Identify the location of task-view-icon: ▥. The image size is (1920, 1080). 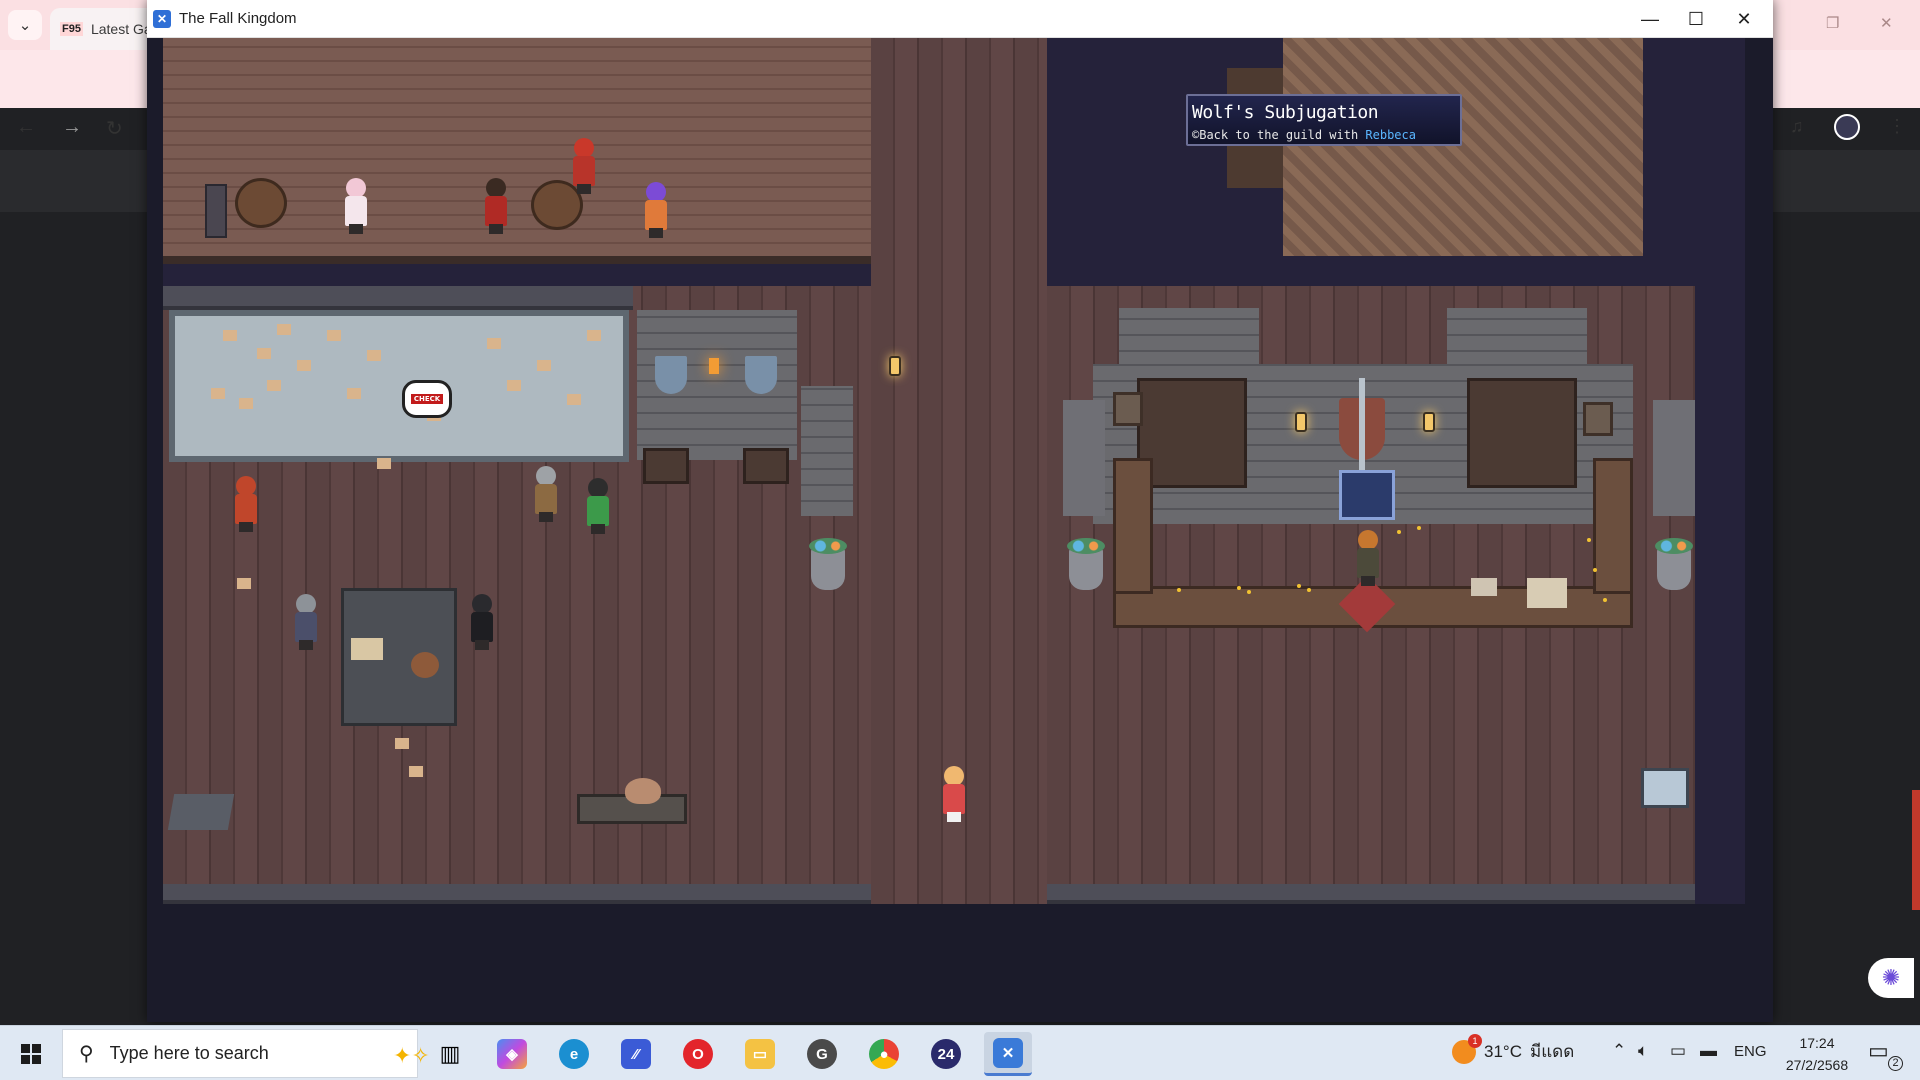
(450, 1054).